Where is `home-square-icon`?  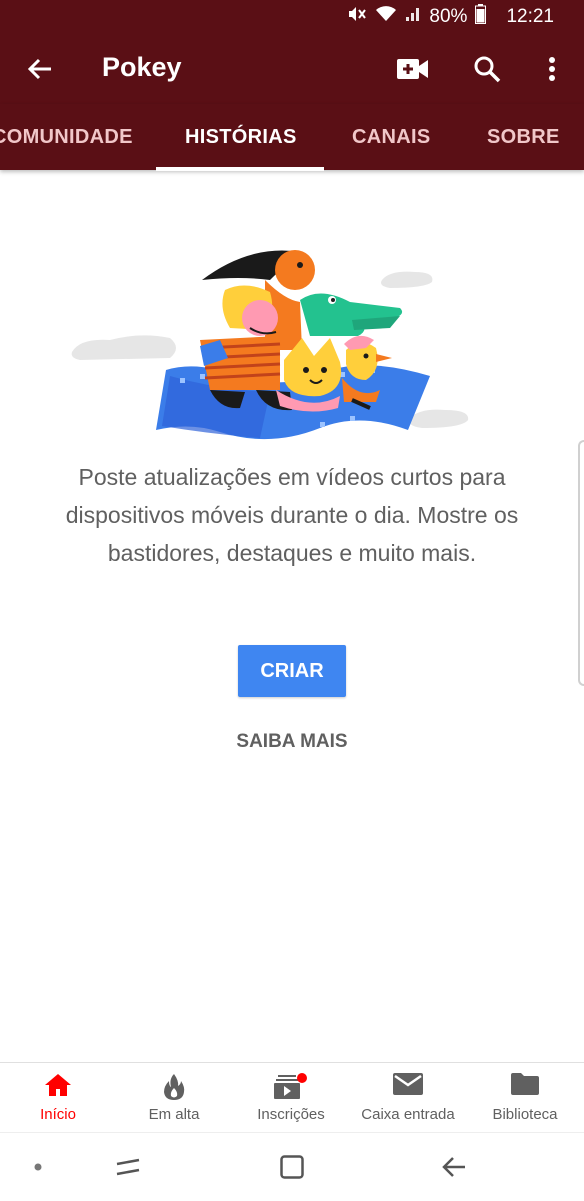 home-square-icon is located at coordinates (292, 1167).